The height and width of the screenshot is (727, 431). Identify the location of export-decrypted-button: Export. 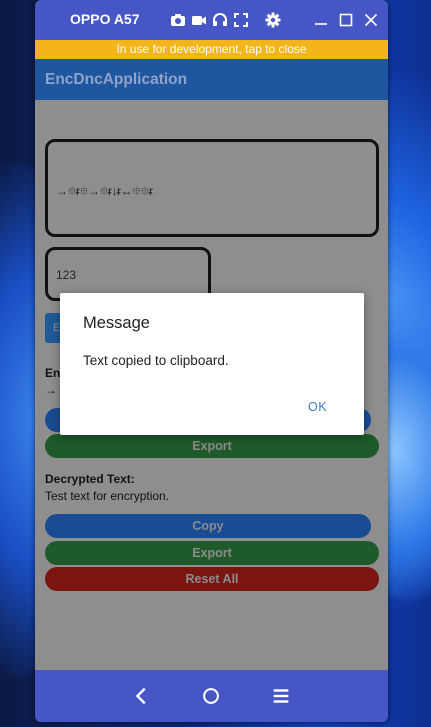
(212, 553).